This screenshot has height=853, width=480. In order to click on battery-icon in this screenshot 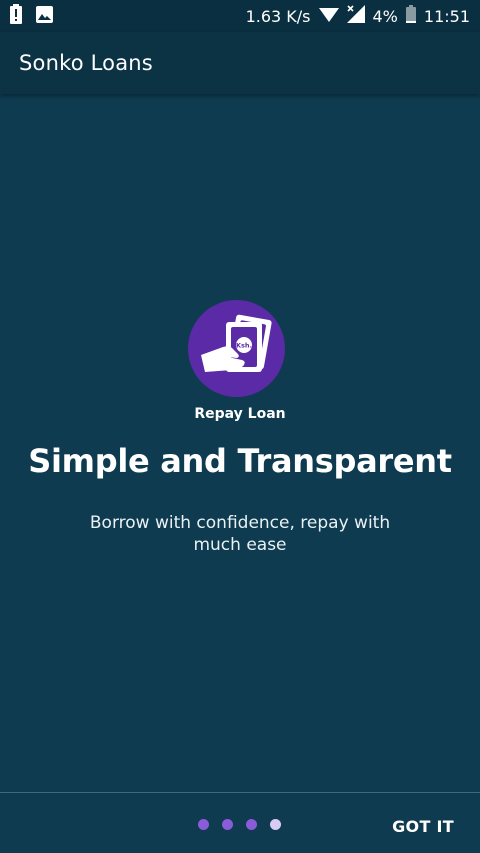, I will do `click(410, 16)`.